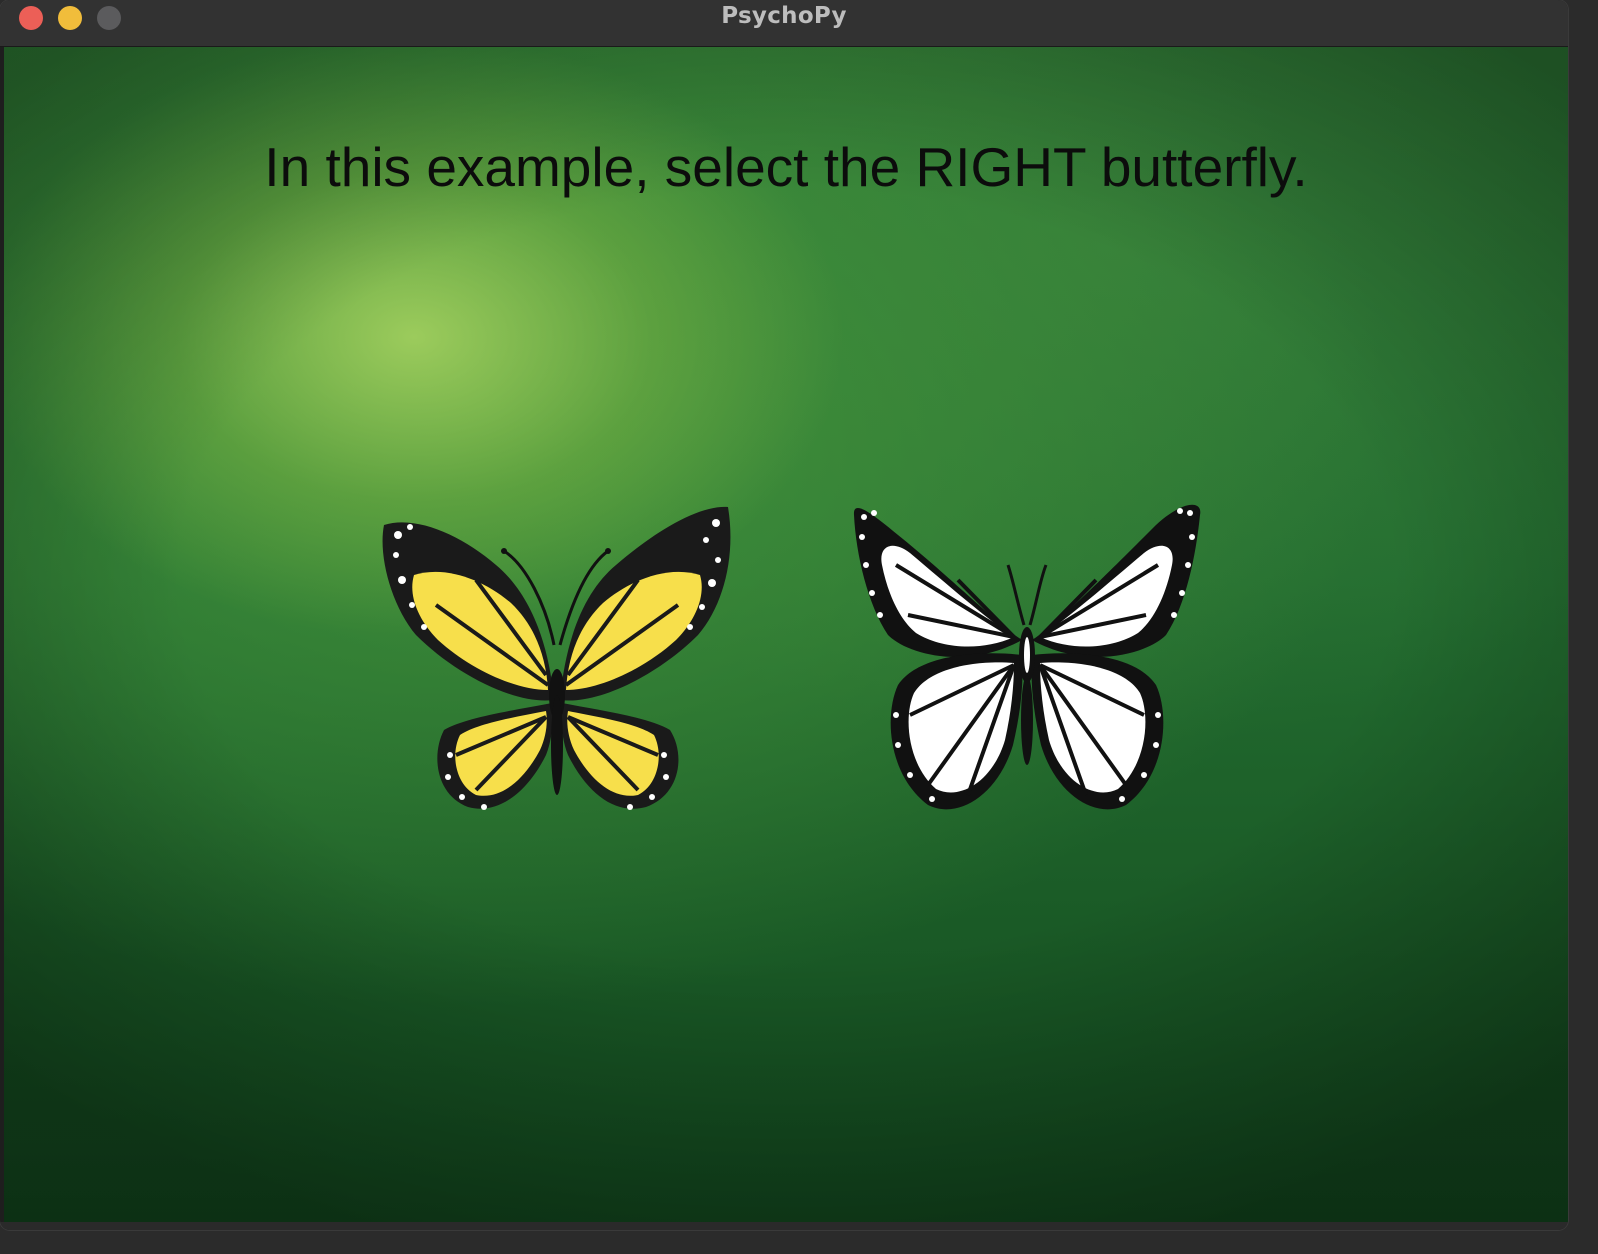  Describe the element at coordinates (556, 658) in the screenshot. I see `butterfly-yellow-icon` at that location.